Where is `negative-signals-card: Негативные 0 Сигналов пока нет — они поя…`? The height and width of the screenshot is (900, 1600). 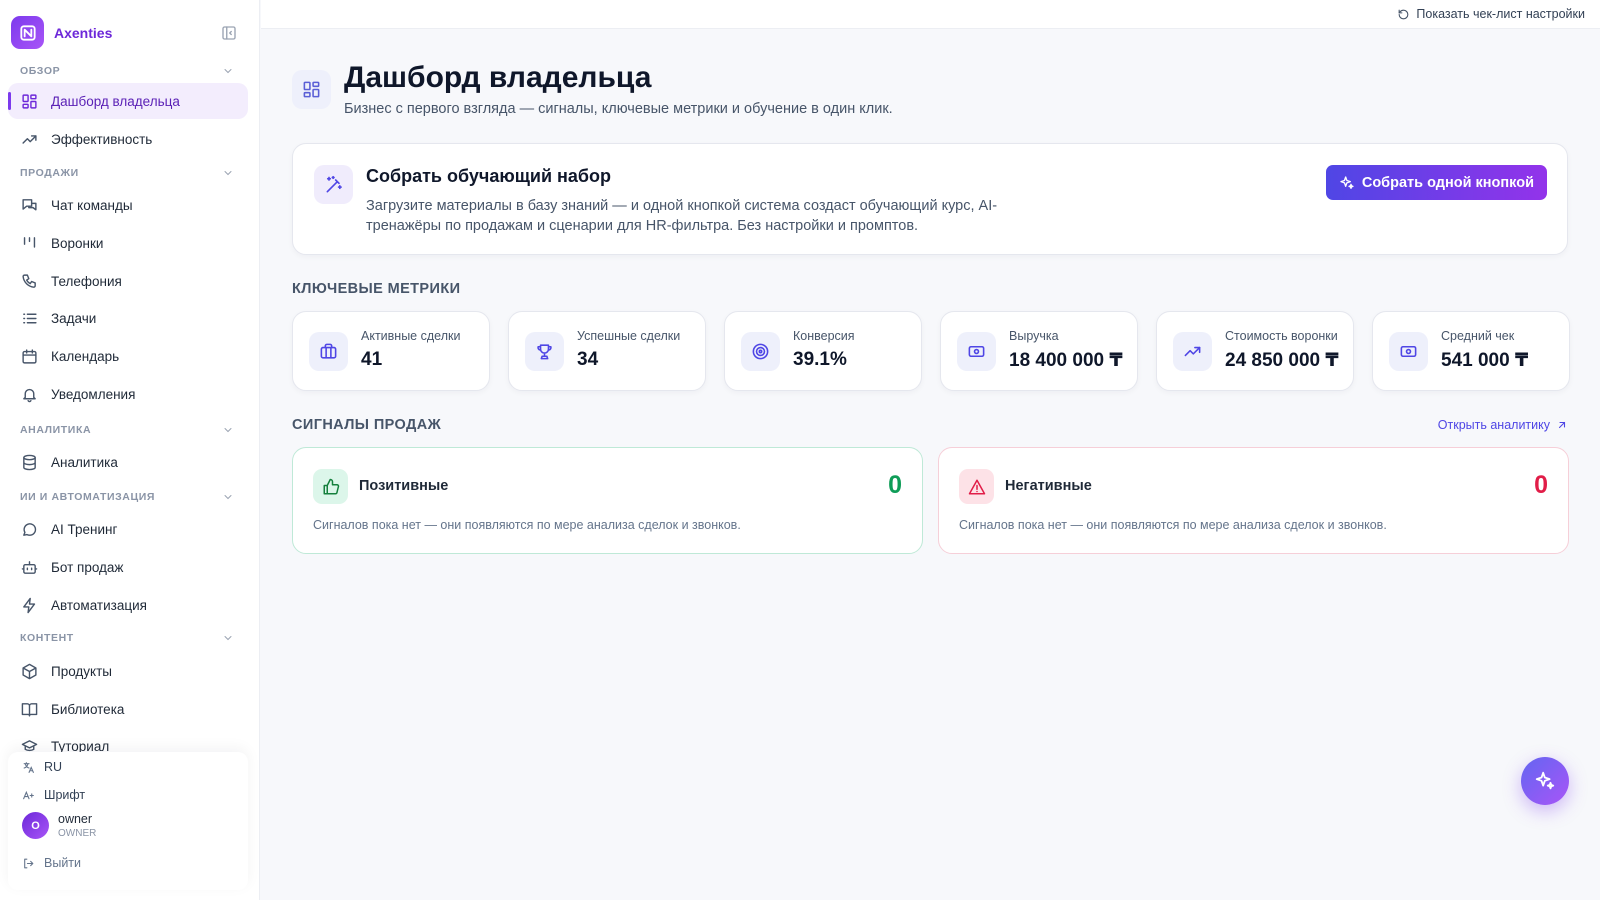
negative-signals-card: Негативные 0 Сигналов пока нет — они поя… is located at coordinates (1253, 500).